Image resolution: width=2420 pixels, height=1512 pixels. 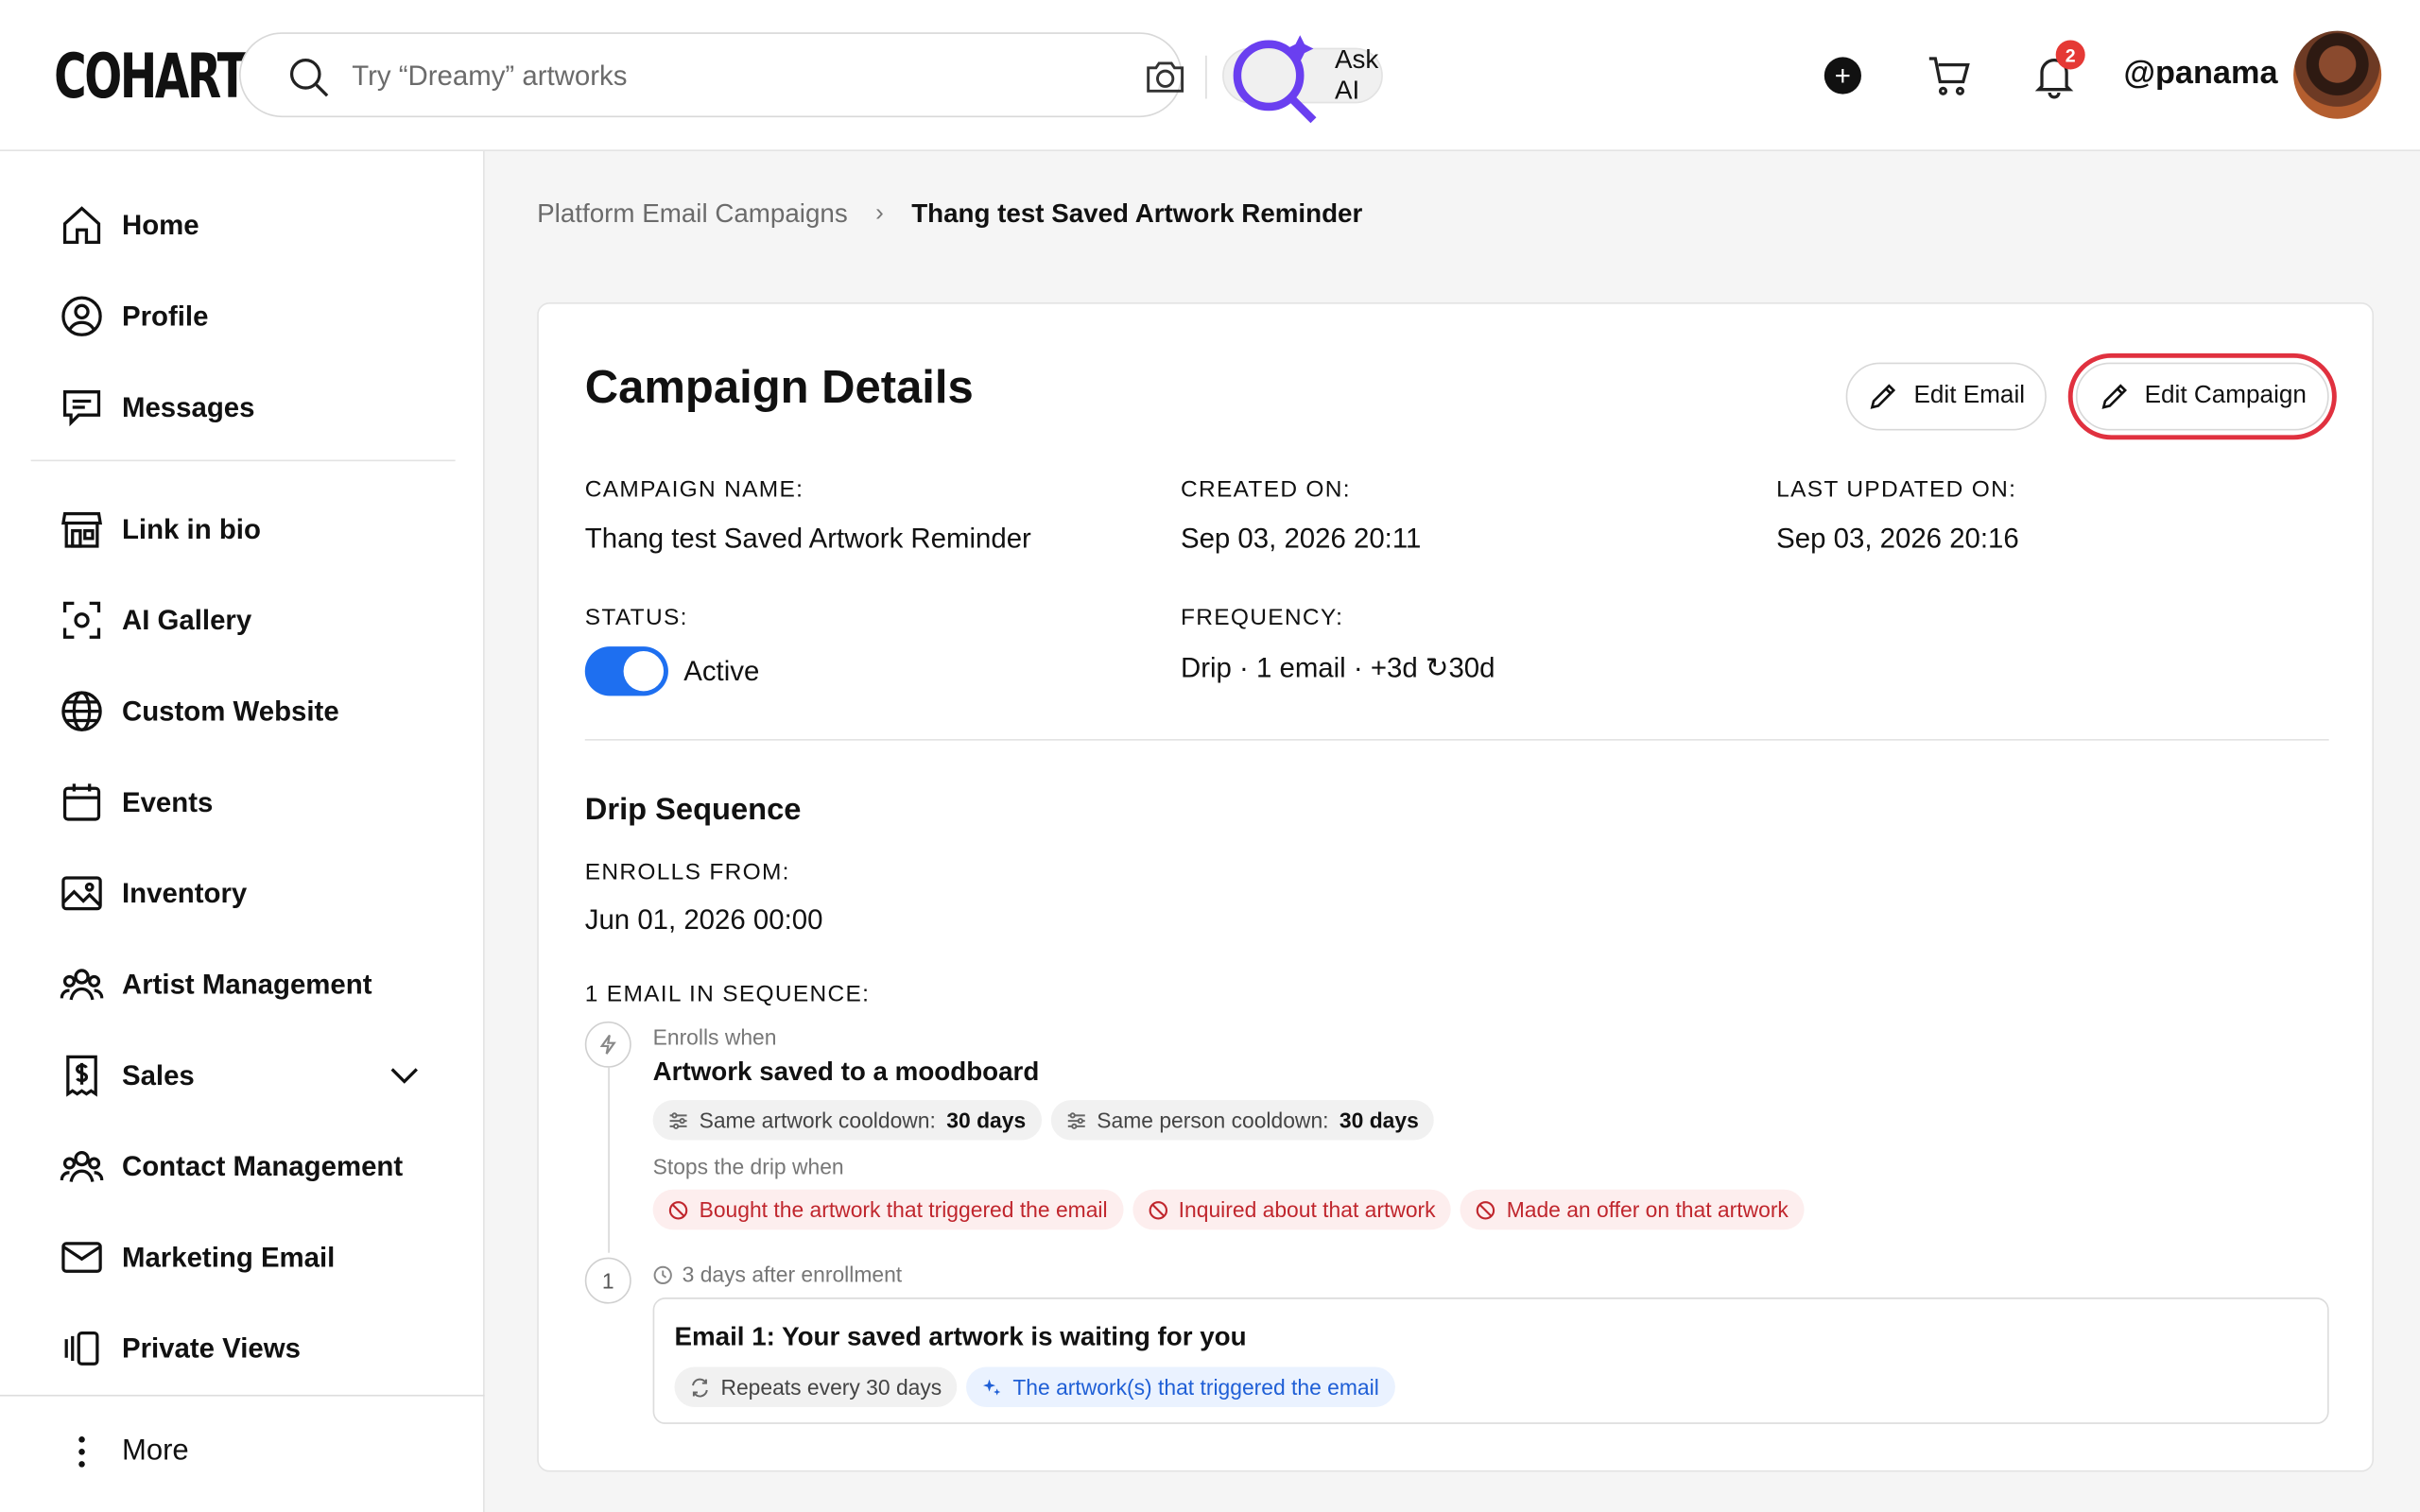 I want to click on sidebar-item-profile: Profile, so click(x=133, y=316).